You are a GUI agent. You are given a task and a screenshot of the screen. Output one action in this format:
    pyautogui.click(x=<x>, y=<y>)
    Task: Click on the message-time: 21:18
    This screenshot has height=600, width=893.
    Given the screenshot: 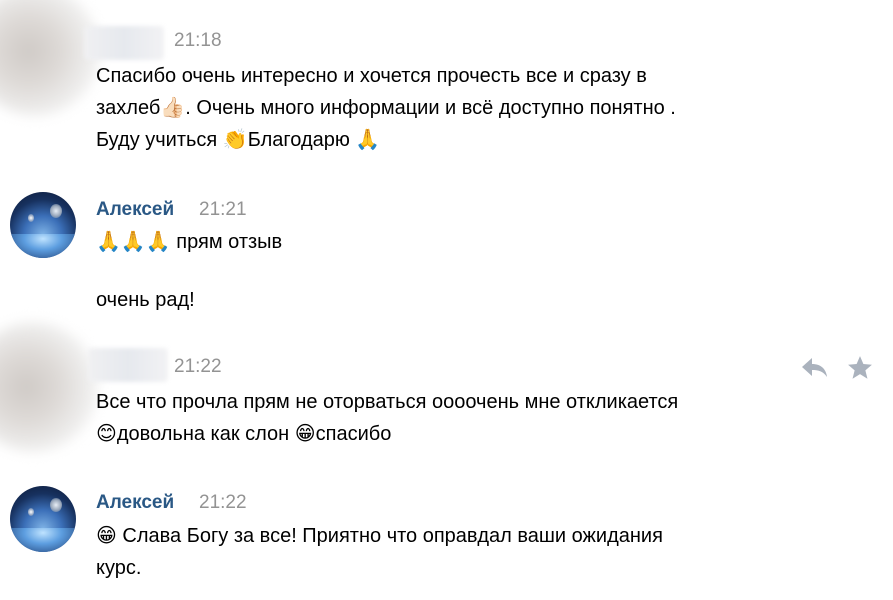 What is the action you would take?
    pyautogui.click(x=198, y=41)
    